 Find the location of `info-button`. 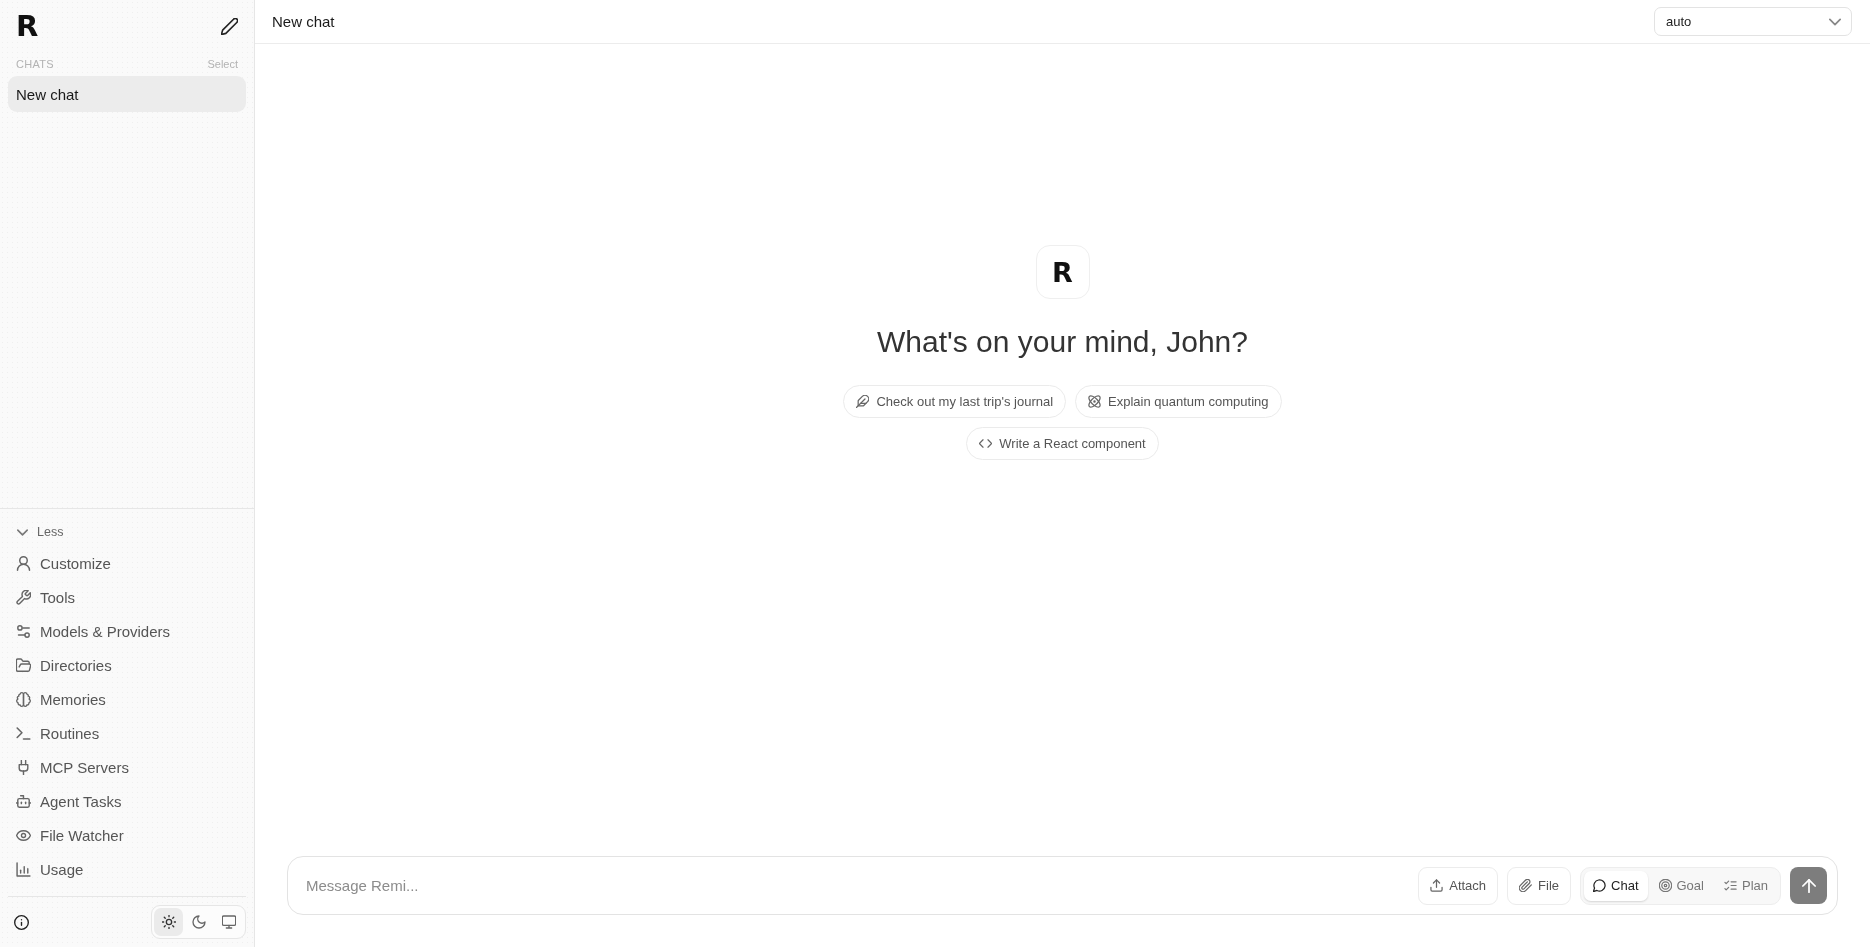

info-button is located at coordinates (21, 922).